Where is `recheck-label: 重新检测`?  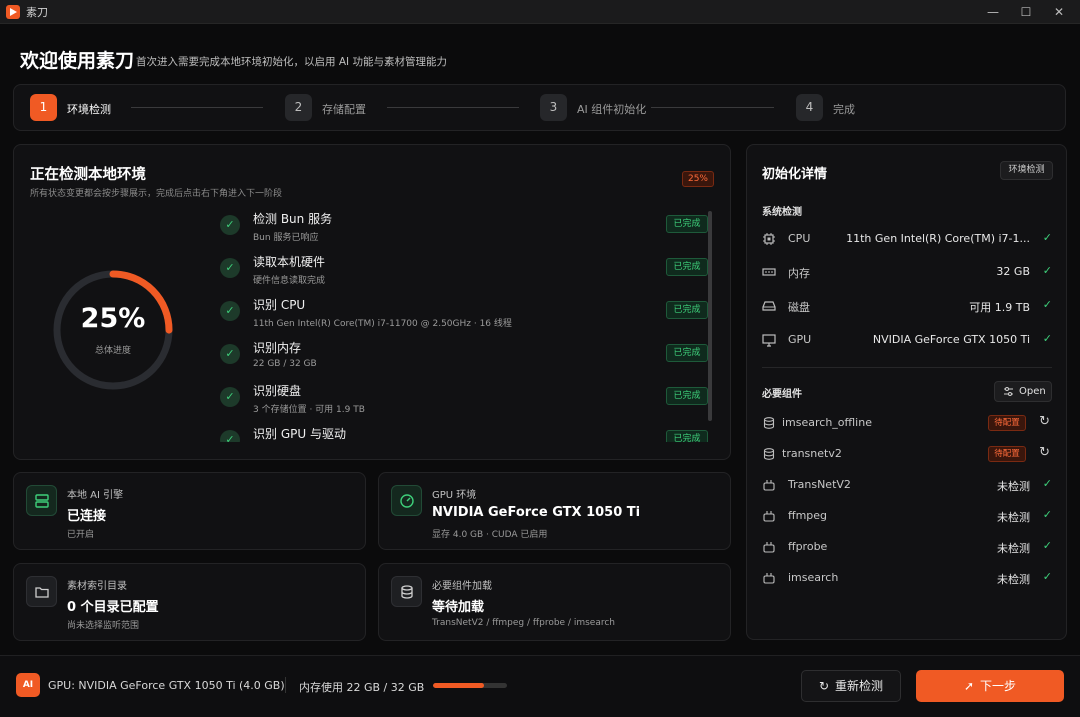 recheck-label: 重新检测 is located at coordinates (859, 686).